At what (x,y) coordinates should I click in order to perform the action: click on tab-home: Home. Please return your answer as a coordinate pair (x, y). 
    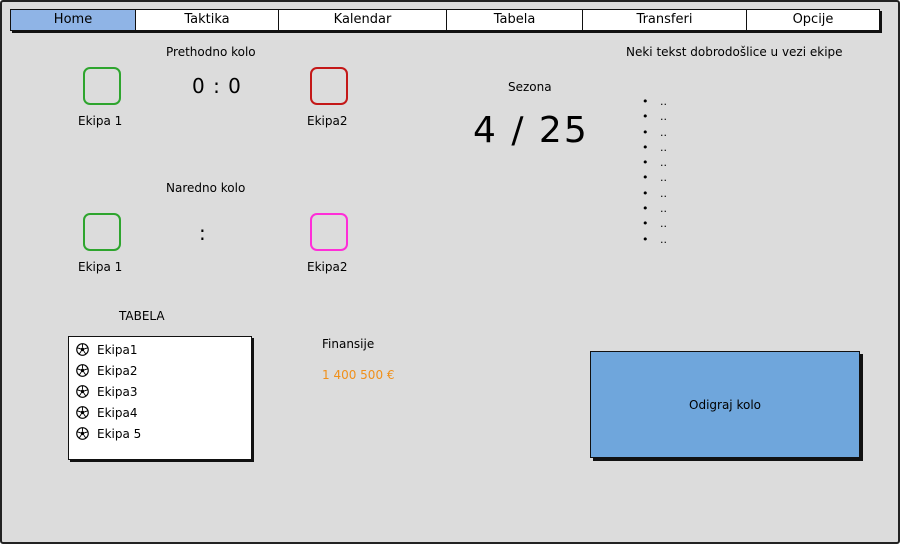
    Looking at the image, I should click on (73, 20).